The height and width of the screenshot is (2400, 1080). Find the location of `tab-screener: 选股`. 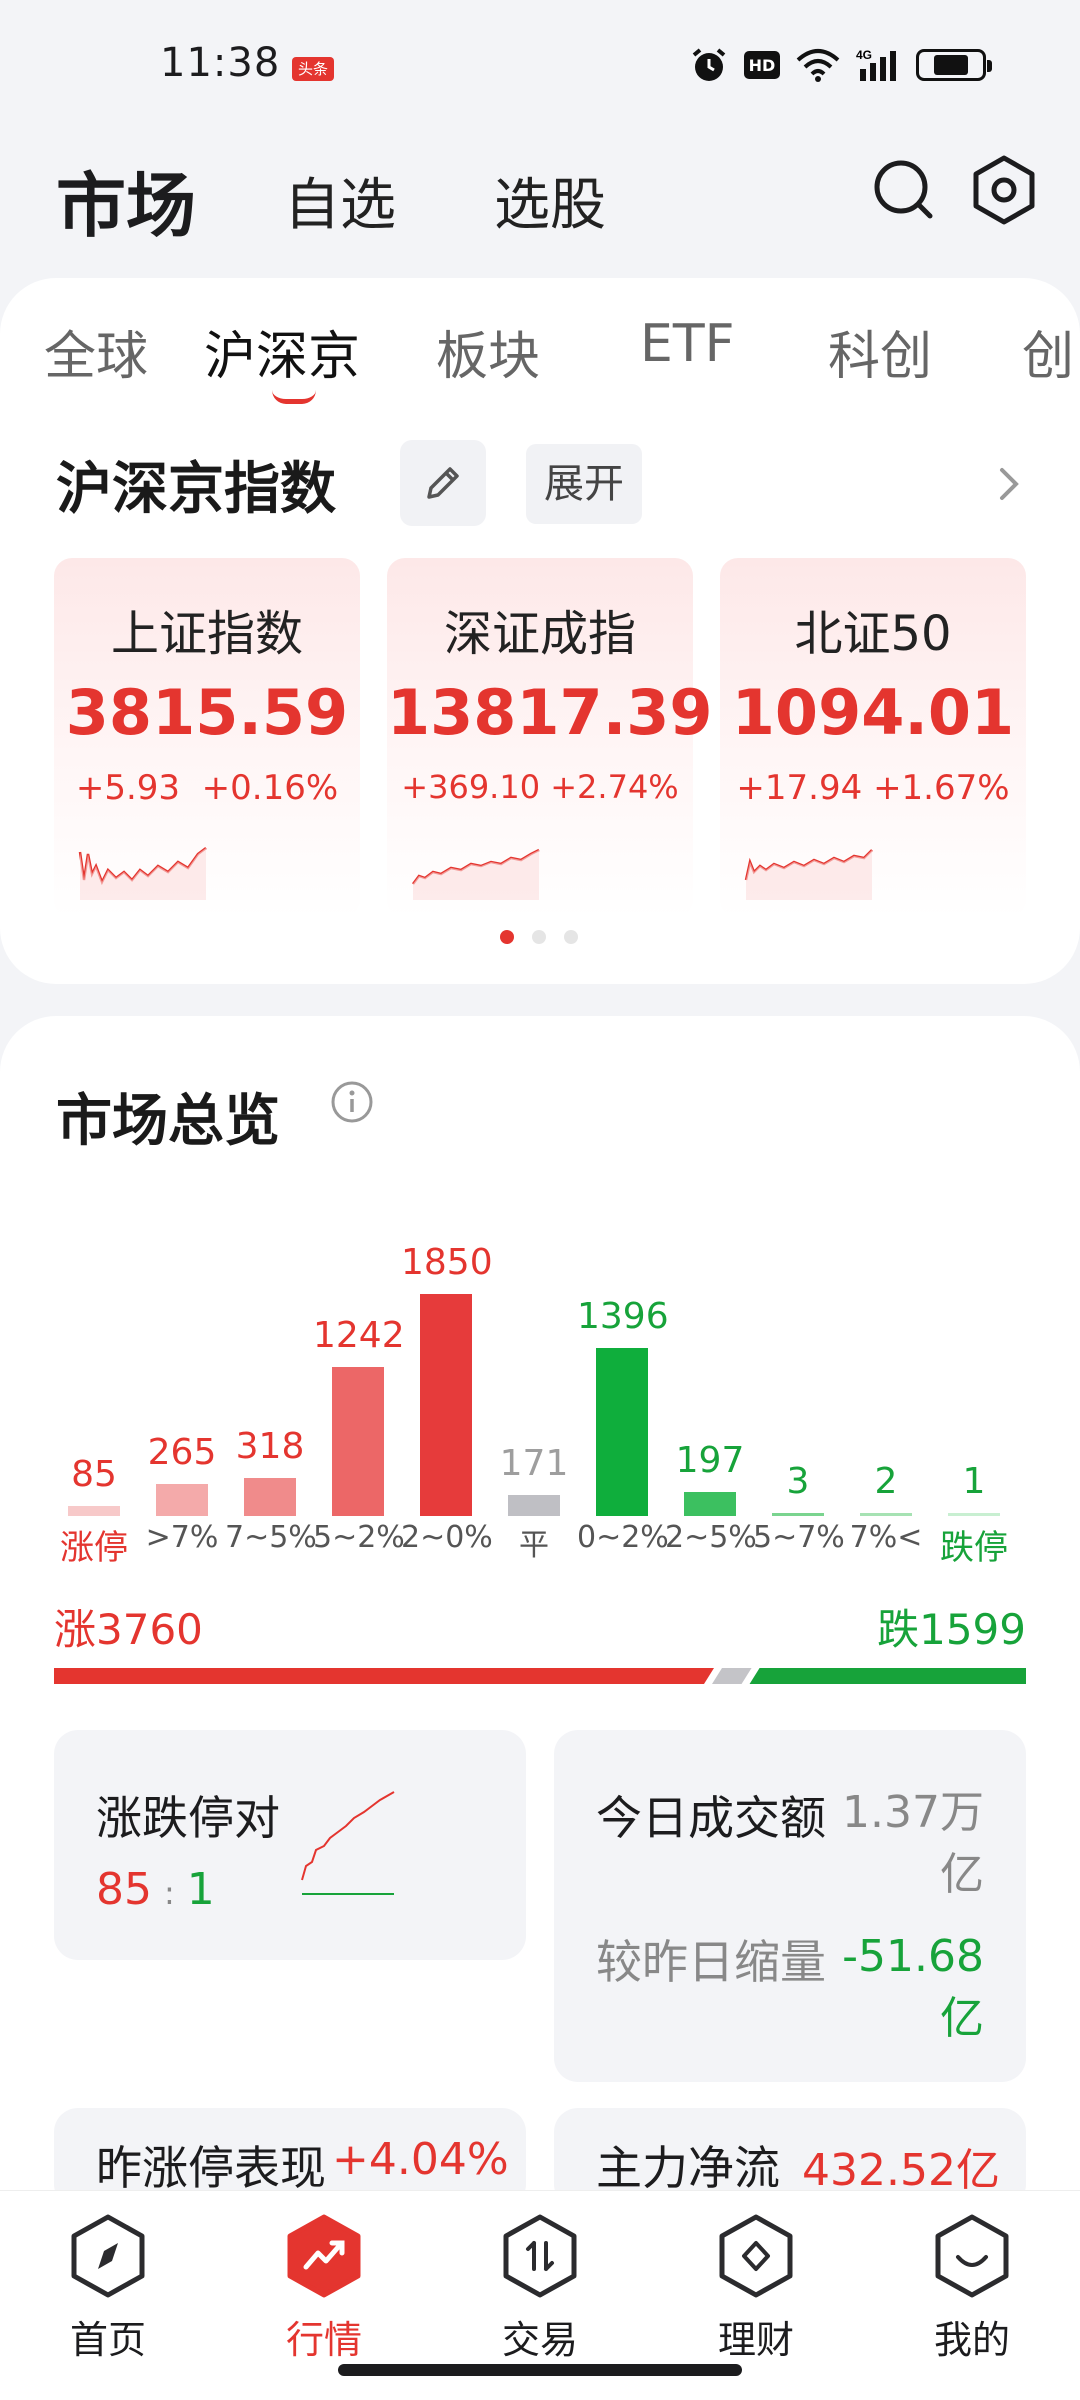

tab-screener: 选股 is located at coordinates (550, 200).